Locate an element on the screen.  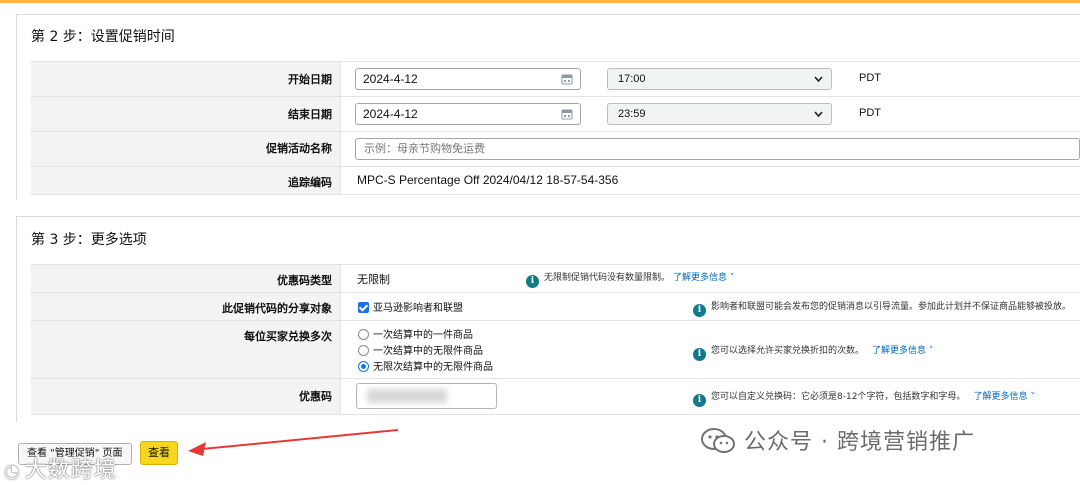
watermark-left: ◔ 大数跨境 is located at coordinates (60, 470).